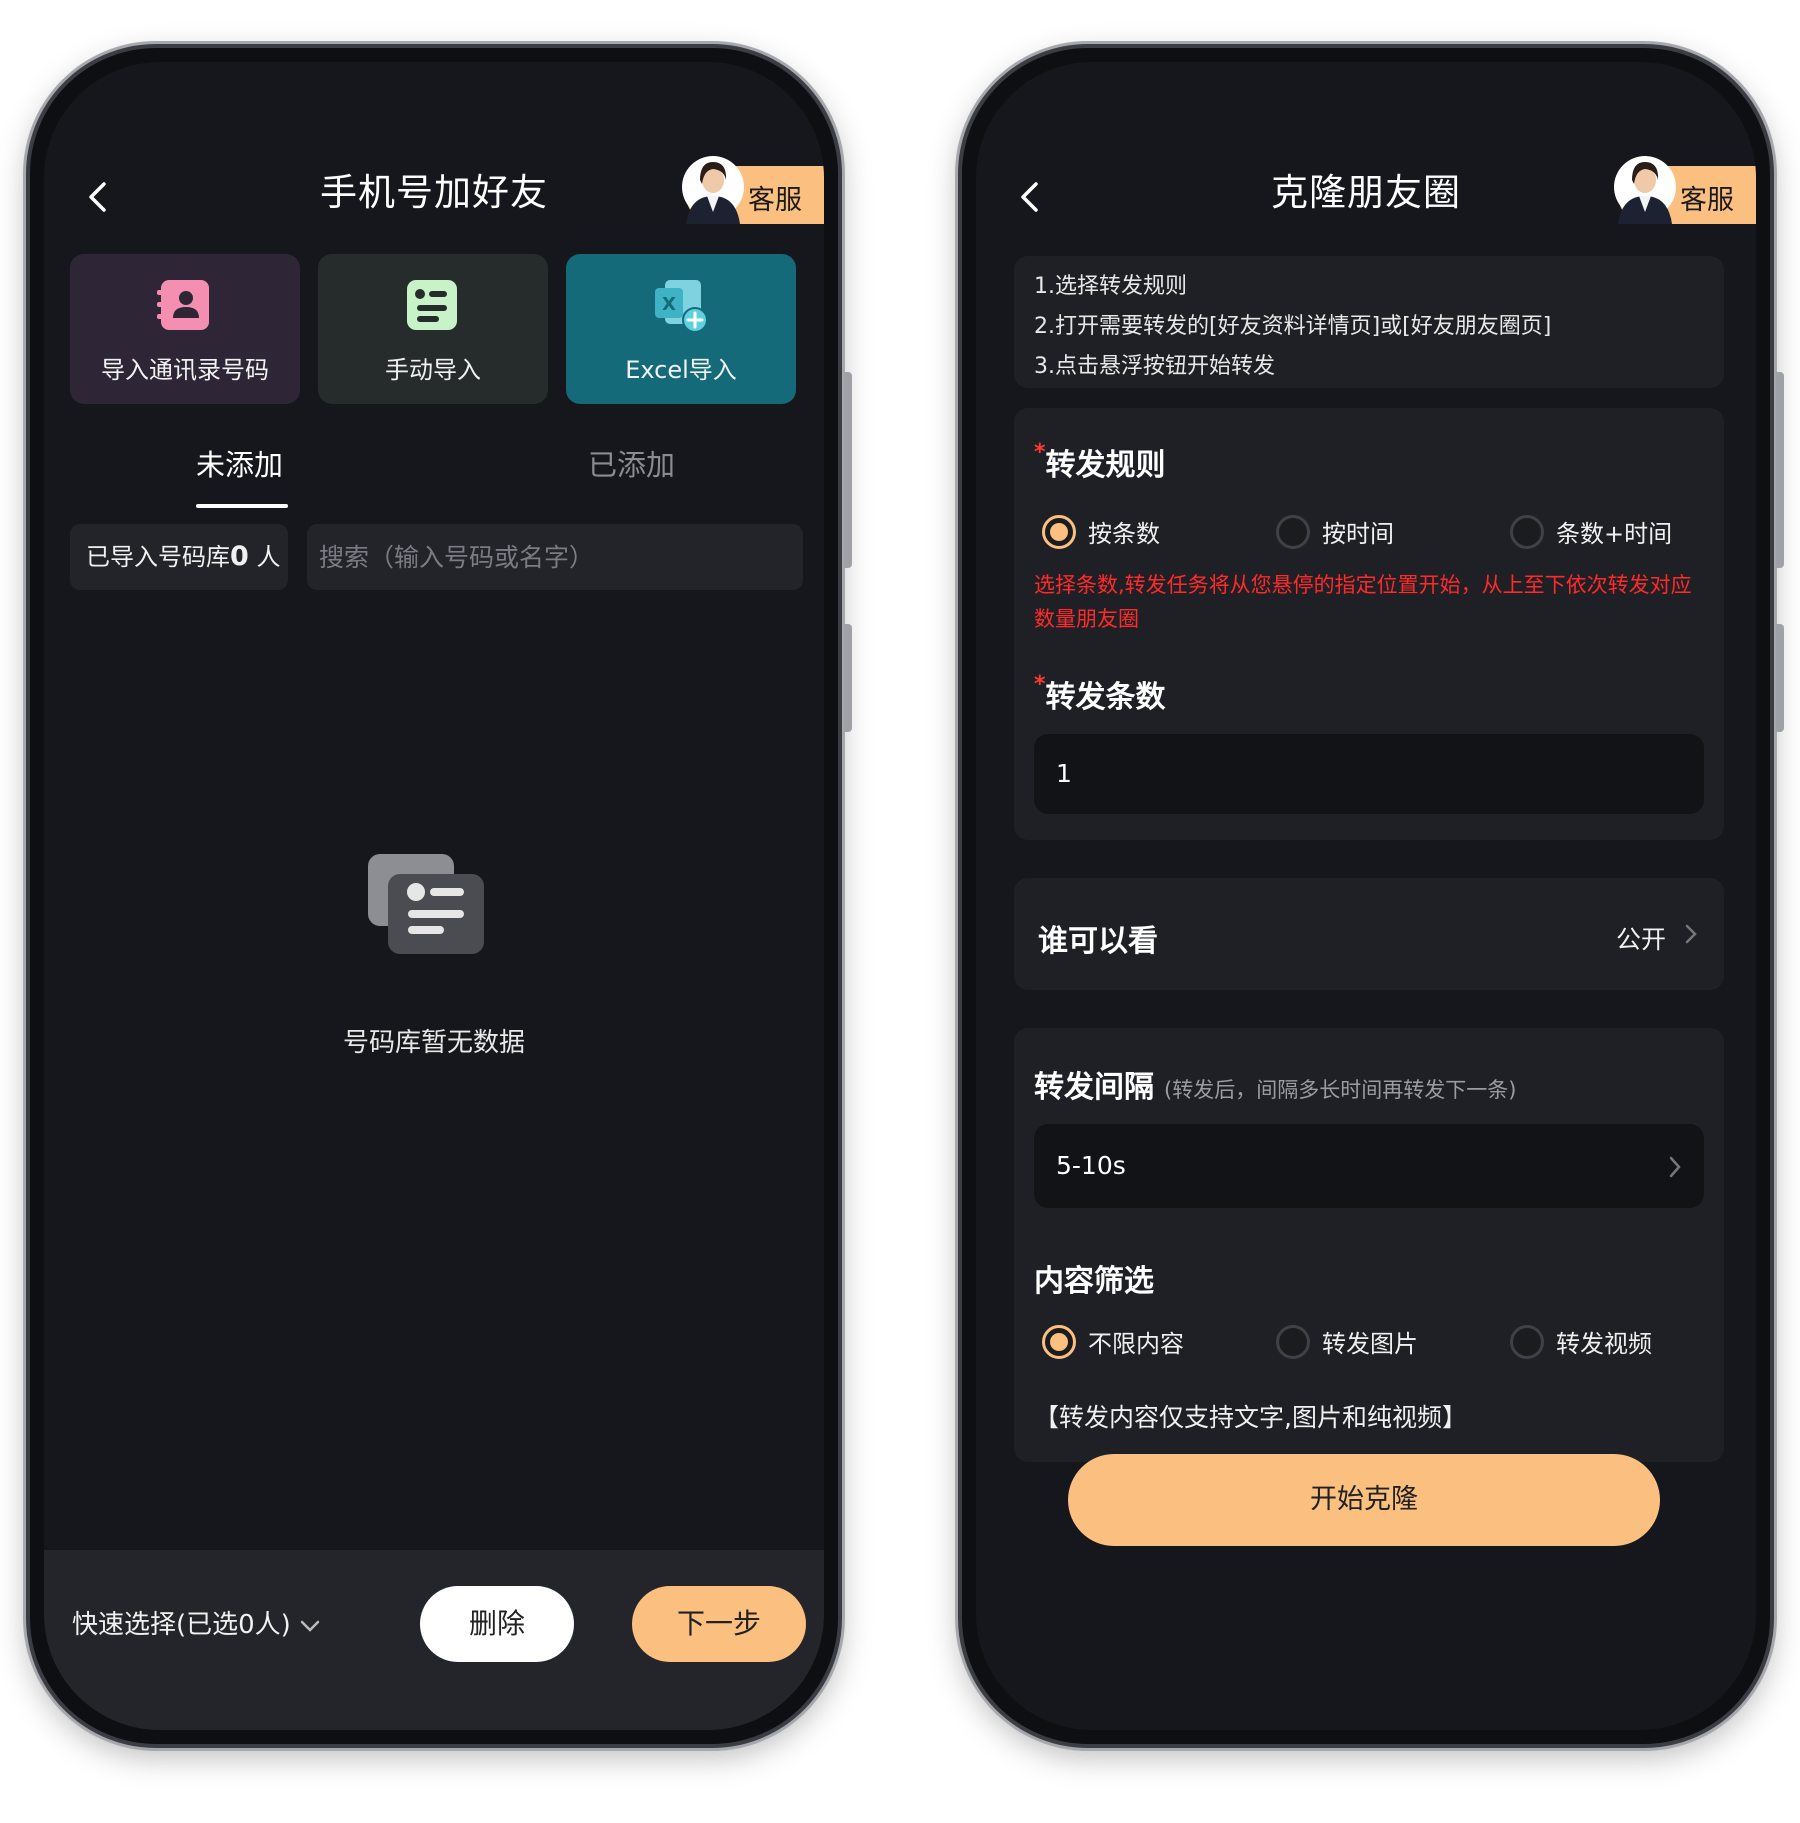 The width and height of the screenshot is (1800, 1823). I want to click on quick-select-dropdown: 快速选择(已选0人), so click(196, 1622).